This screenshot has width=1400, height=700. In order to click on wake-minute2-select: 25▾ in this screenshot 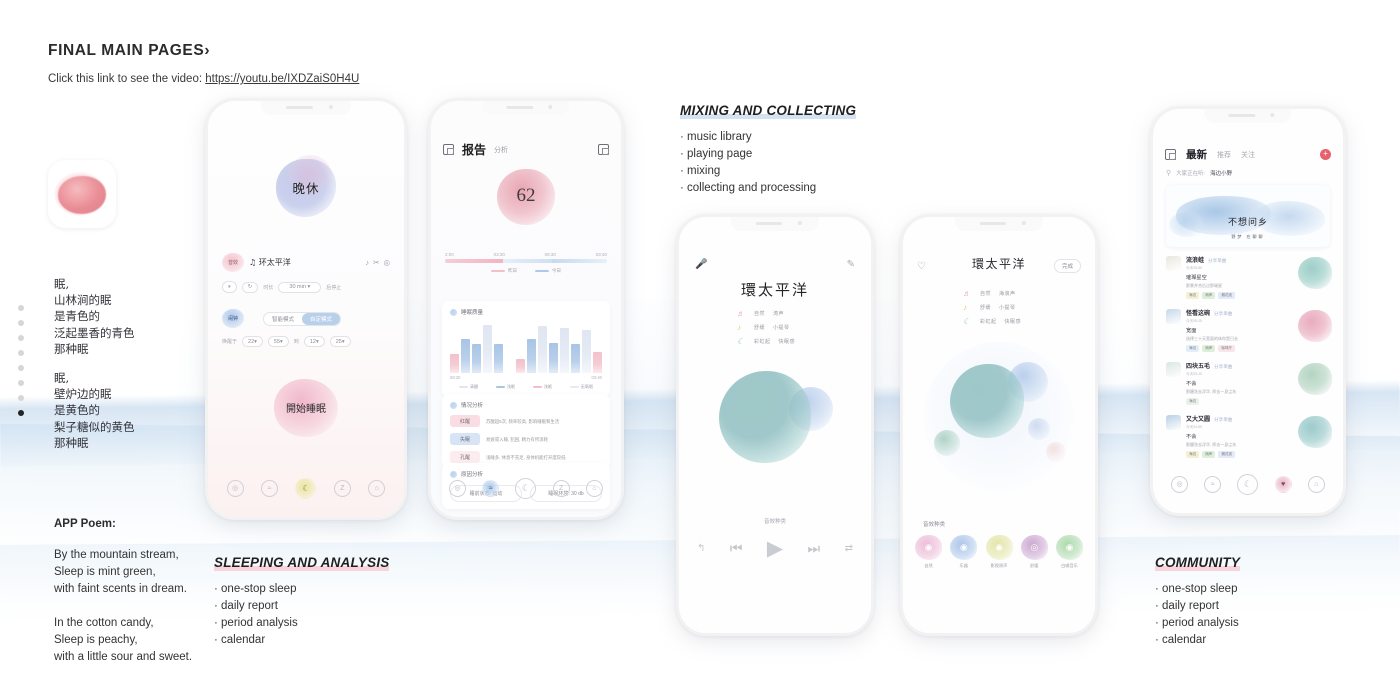, I will do `click(340, 341)`.